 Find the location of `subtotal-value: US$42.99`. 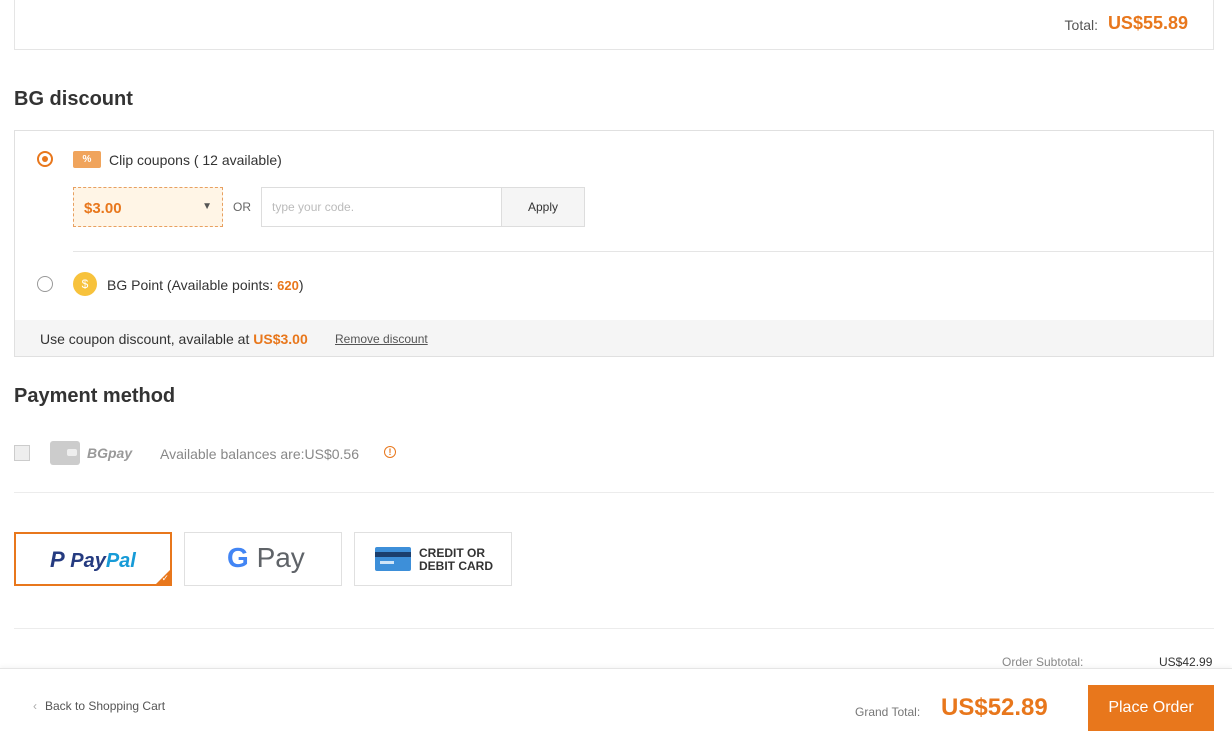

subtotal-value: US$42.99 is located at coordinates (1186, 662).